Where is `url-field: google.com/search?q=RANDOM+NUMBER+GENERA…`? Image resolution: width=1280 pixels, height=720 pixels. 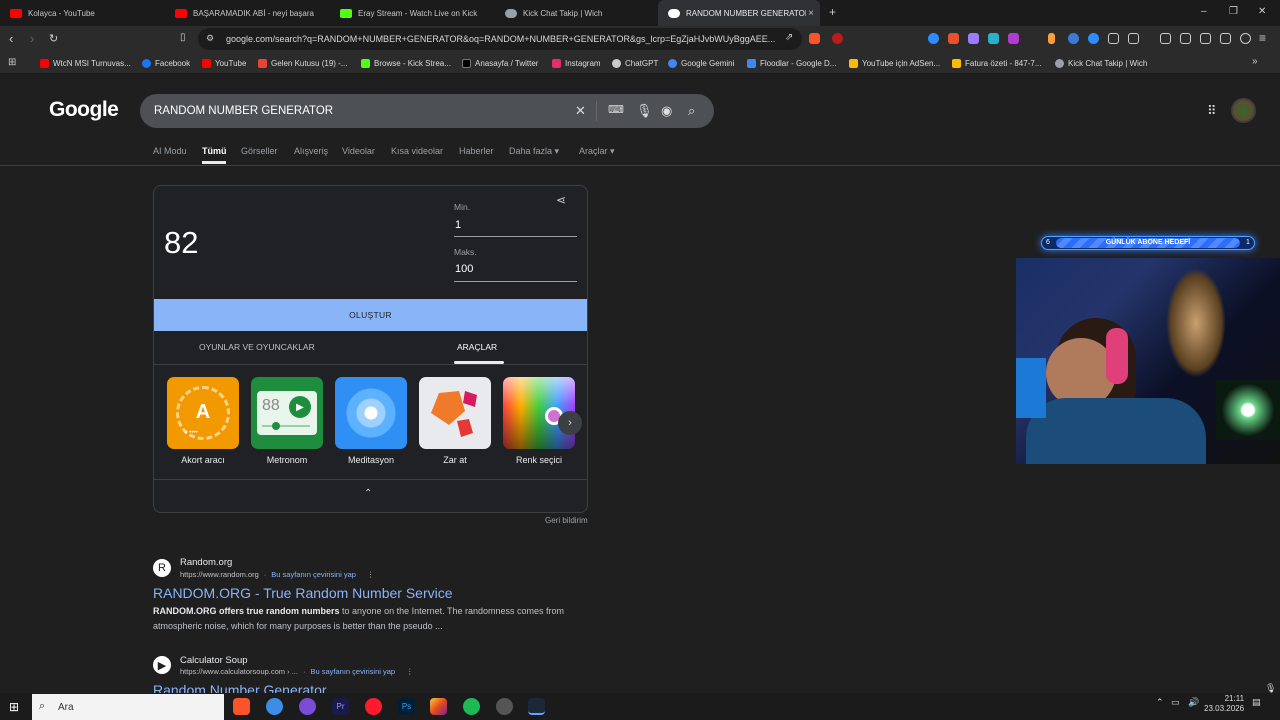
url-field: google.com/search?q=RANDOM+NUMBER+GENERA… is located at coordinates (500, 39).